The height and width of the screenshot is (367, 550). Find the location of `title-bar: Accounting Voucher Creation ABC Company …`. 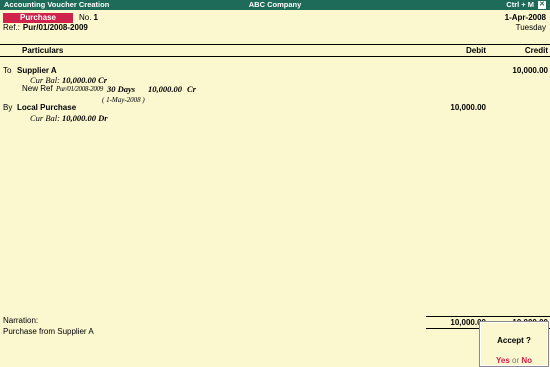

title-bar: Accounting Voucher Creation ABC Company … is located at coordinates (275, 5).